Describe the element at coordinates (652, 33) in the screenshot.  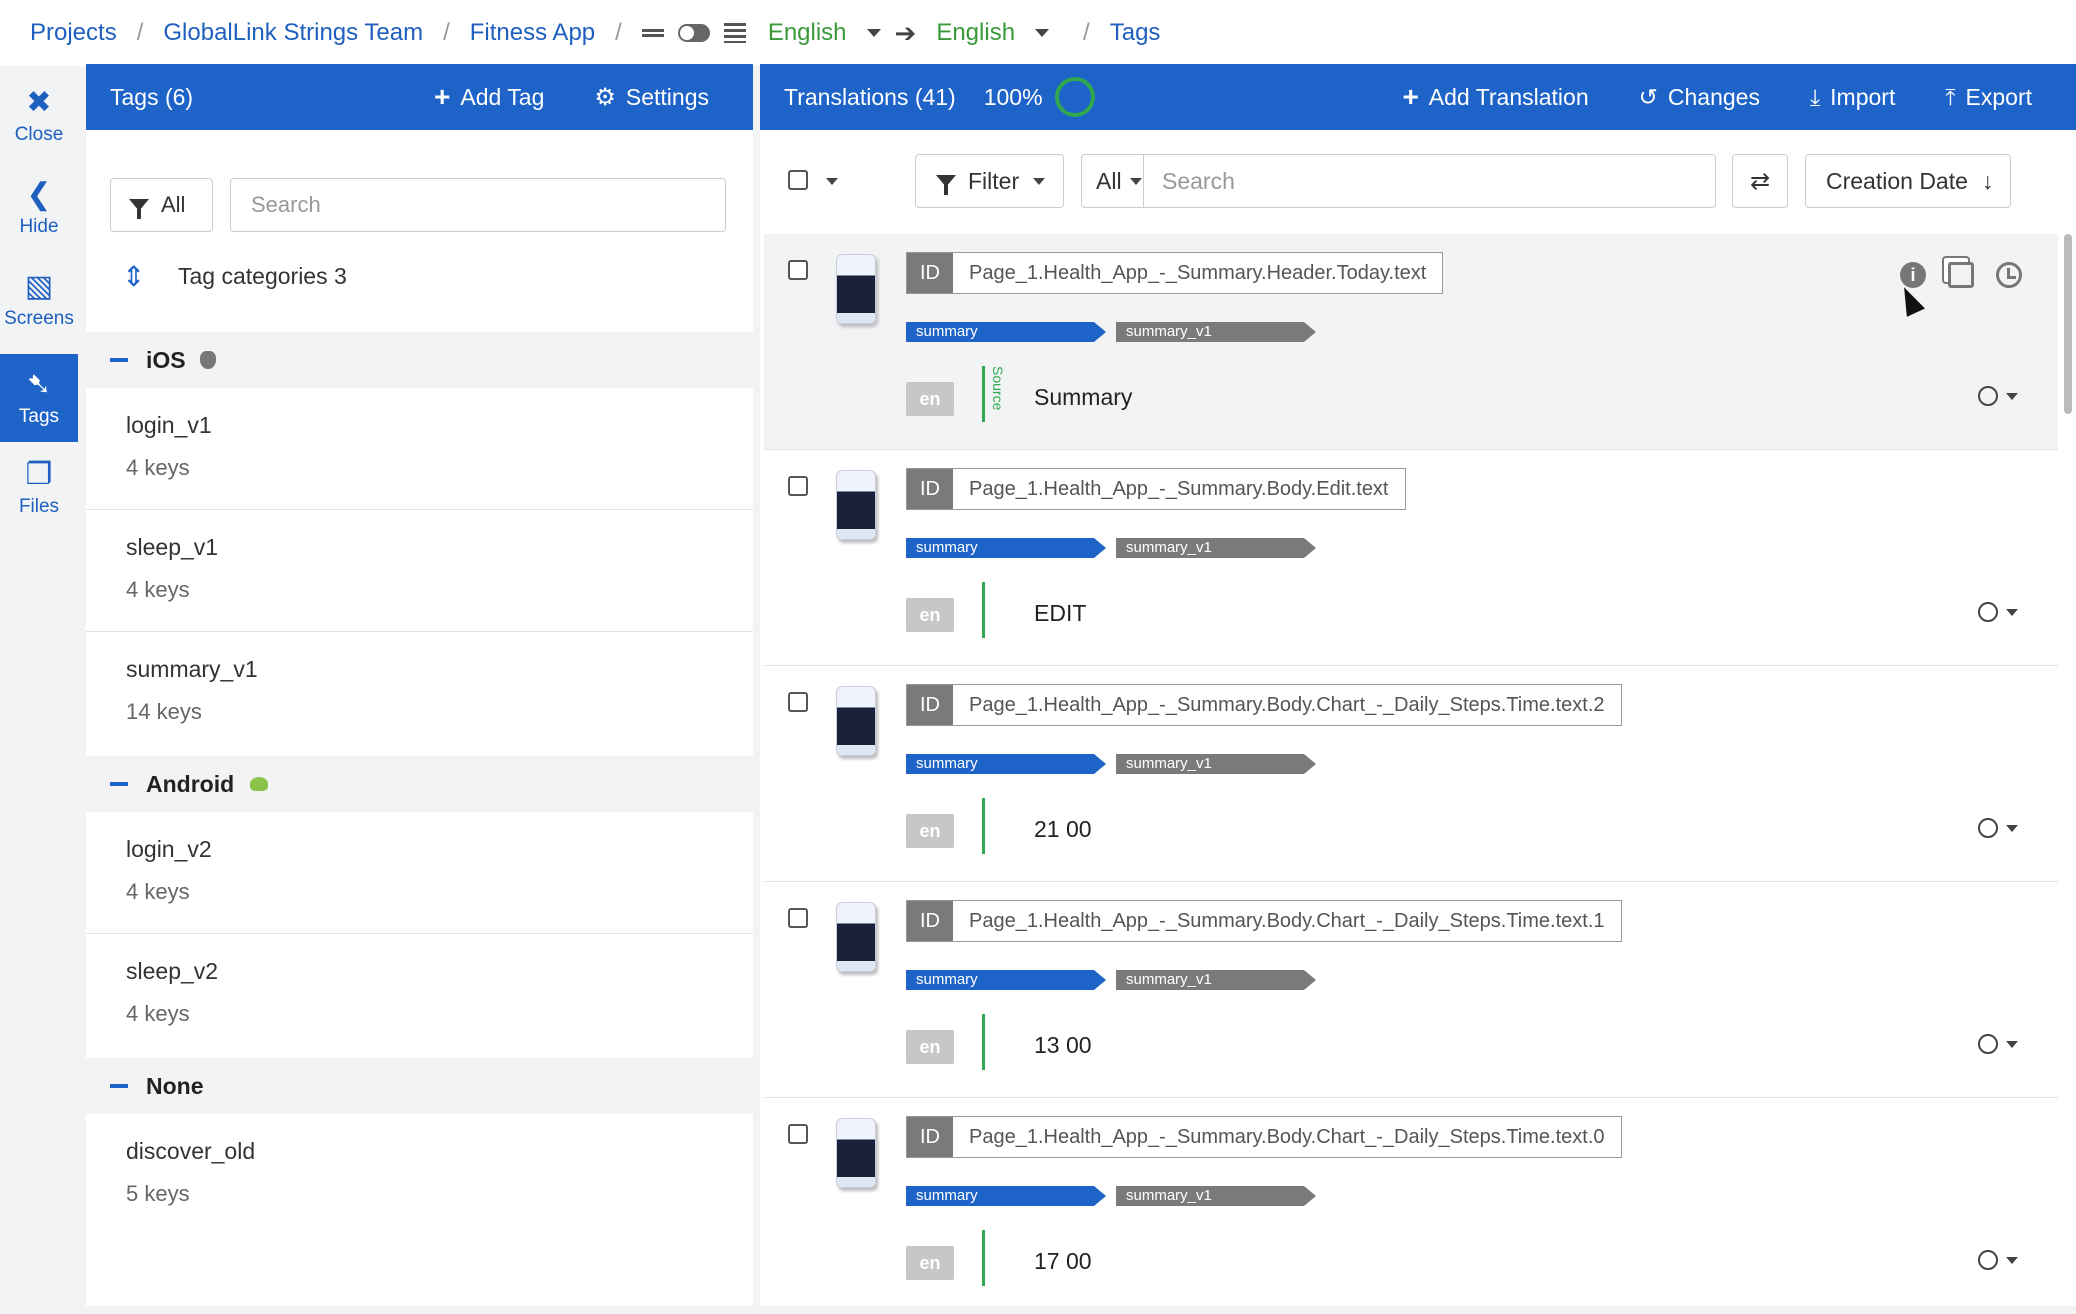
I see `equals-icon` at that location.